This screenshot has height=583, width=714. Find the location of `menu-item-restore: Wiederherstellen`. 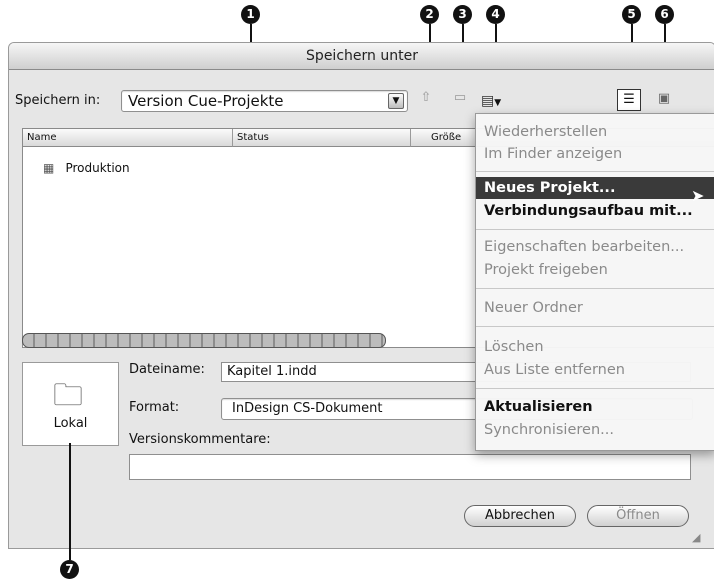

menu-item-restore: Wiederherstellen is located at coordinates (595, 132).